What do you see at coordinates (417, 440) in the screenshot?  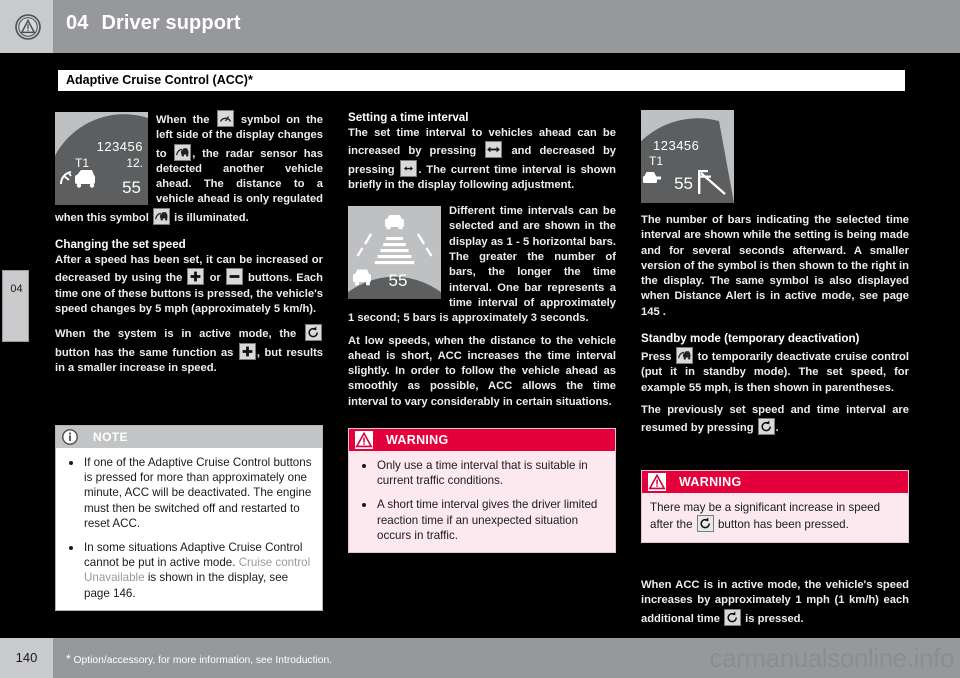 I see `warning-label: WARNING` at bounding box center [417, 440].